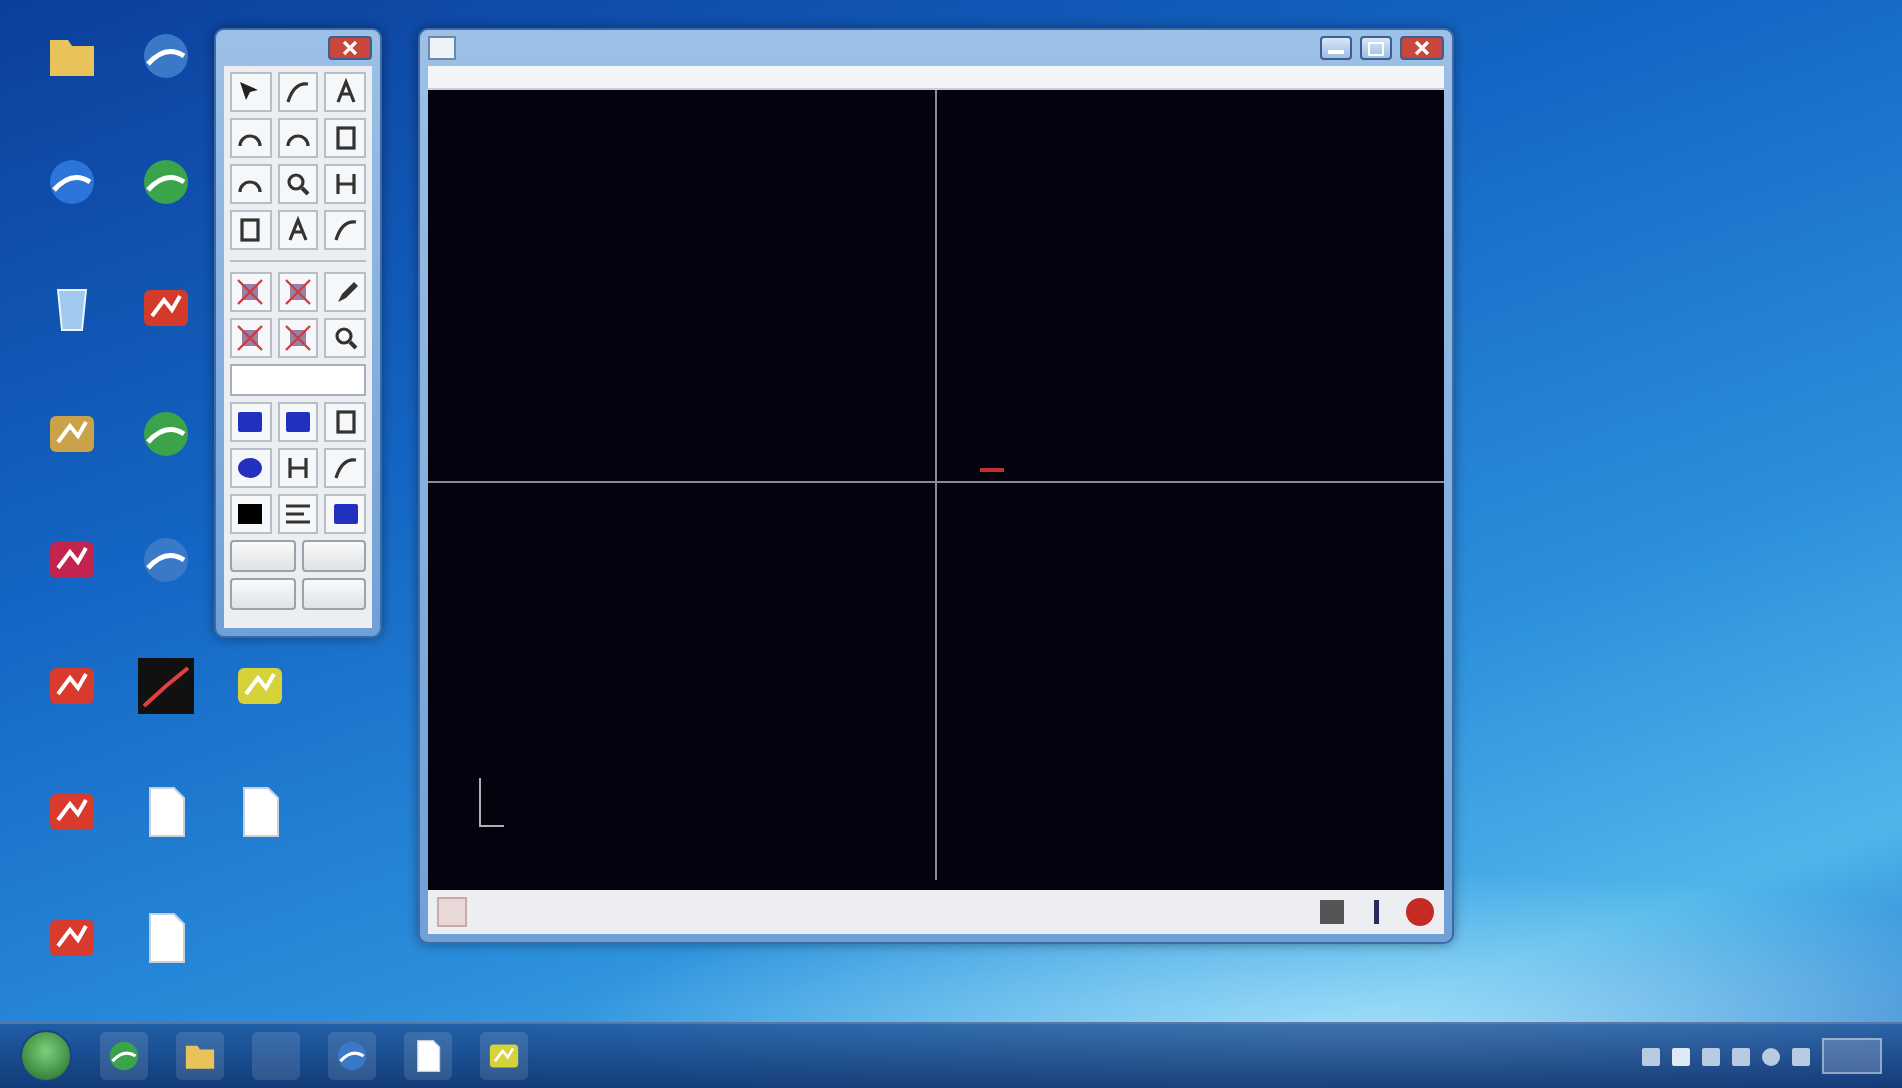 This screenshot has height=1088, width=1902. I want to click on filled-ellipse-icon, so click(250, 468).